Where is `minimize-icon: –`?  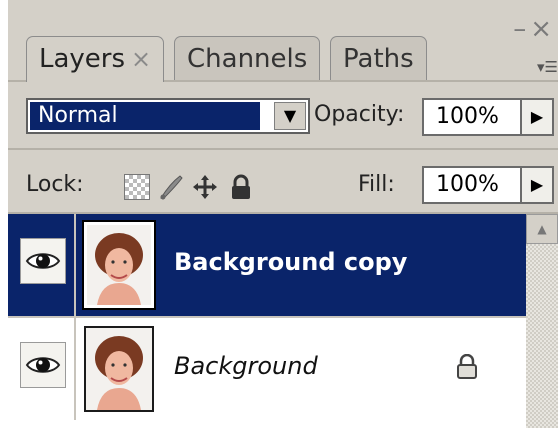 minimize-icon: – is located at coordinates (521, 29).